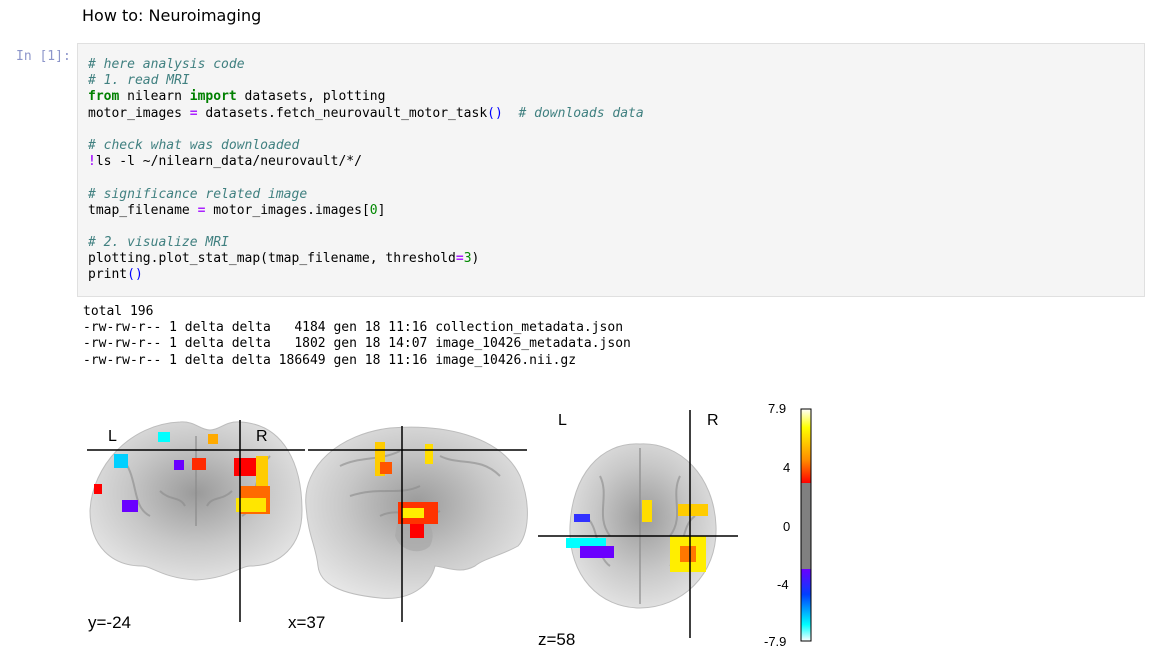 Image resolution: width=1162 pixels, height=671 pixels. I want to click on code-token: 3, so click(467, 259).